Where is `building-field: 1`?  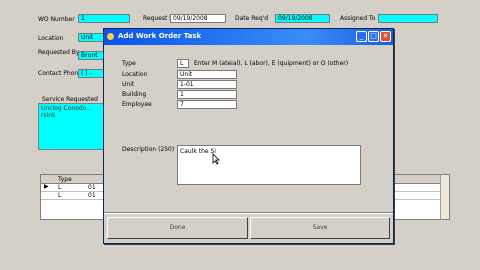 building-field: 1 is located at coordinates (207, 94).